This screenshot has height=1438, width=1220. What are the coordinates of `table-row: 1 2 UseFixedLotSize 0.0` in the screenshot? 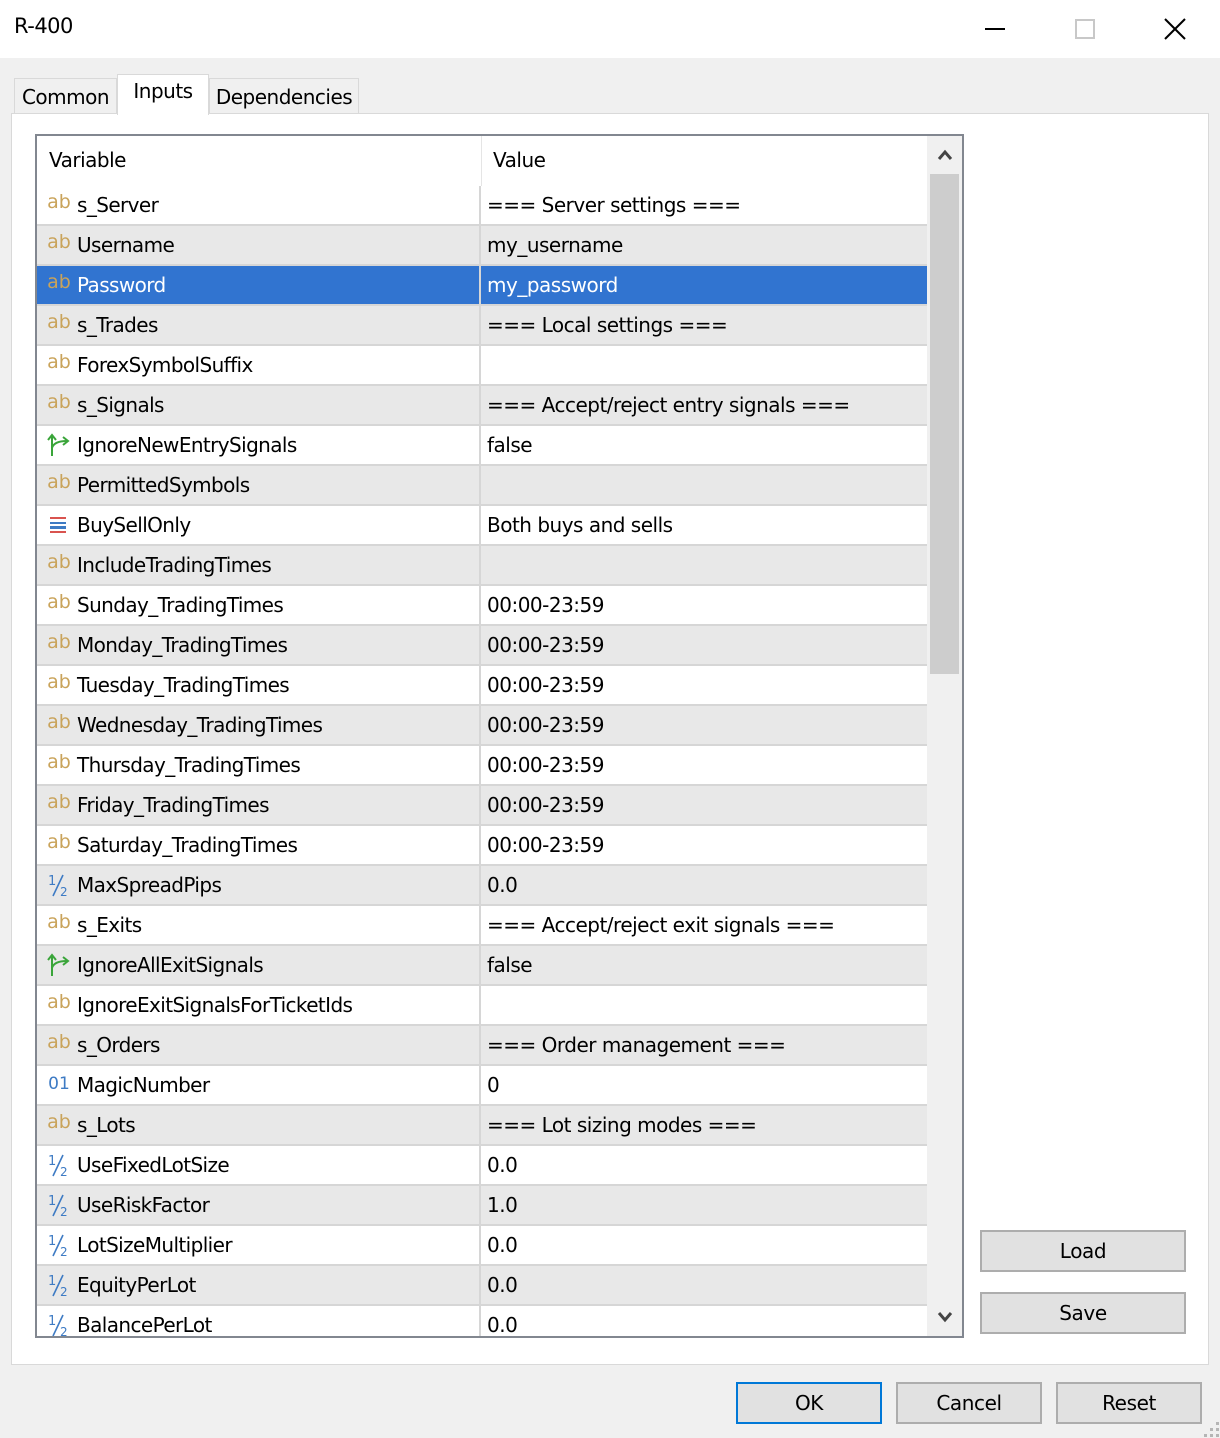 It's located at (482, 1166).